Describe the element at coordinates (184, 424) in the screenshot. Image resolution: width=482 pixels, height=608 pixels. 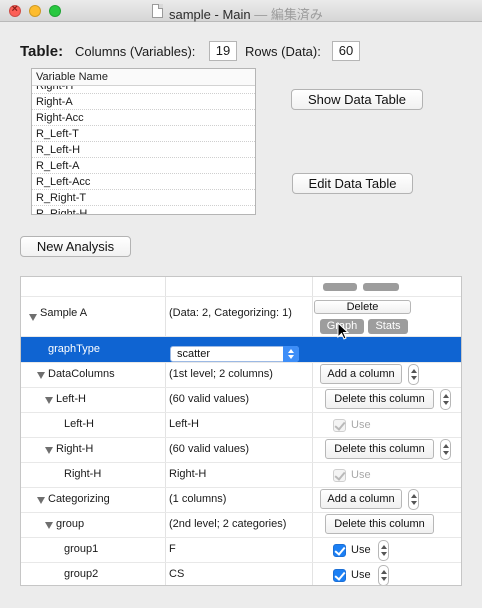
I see `row-info: Left-H` at that location.